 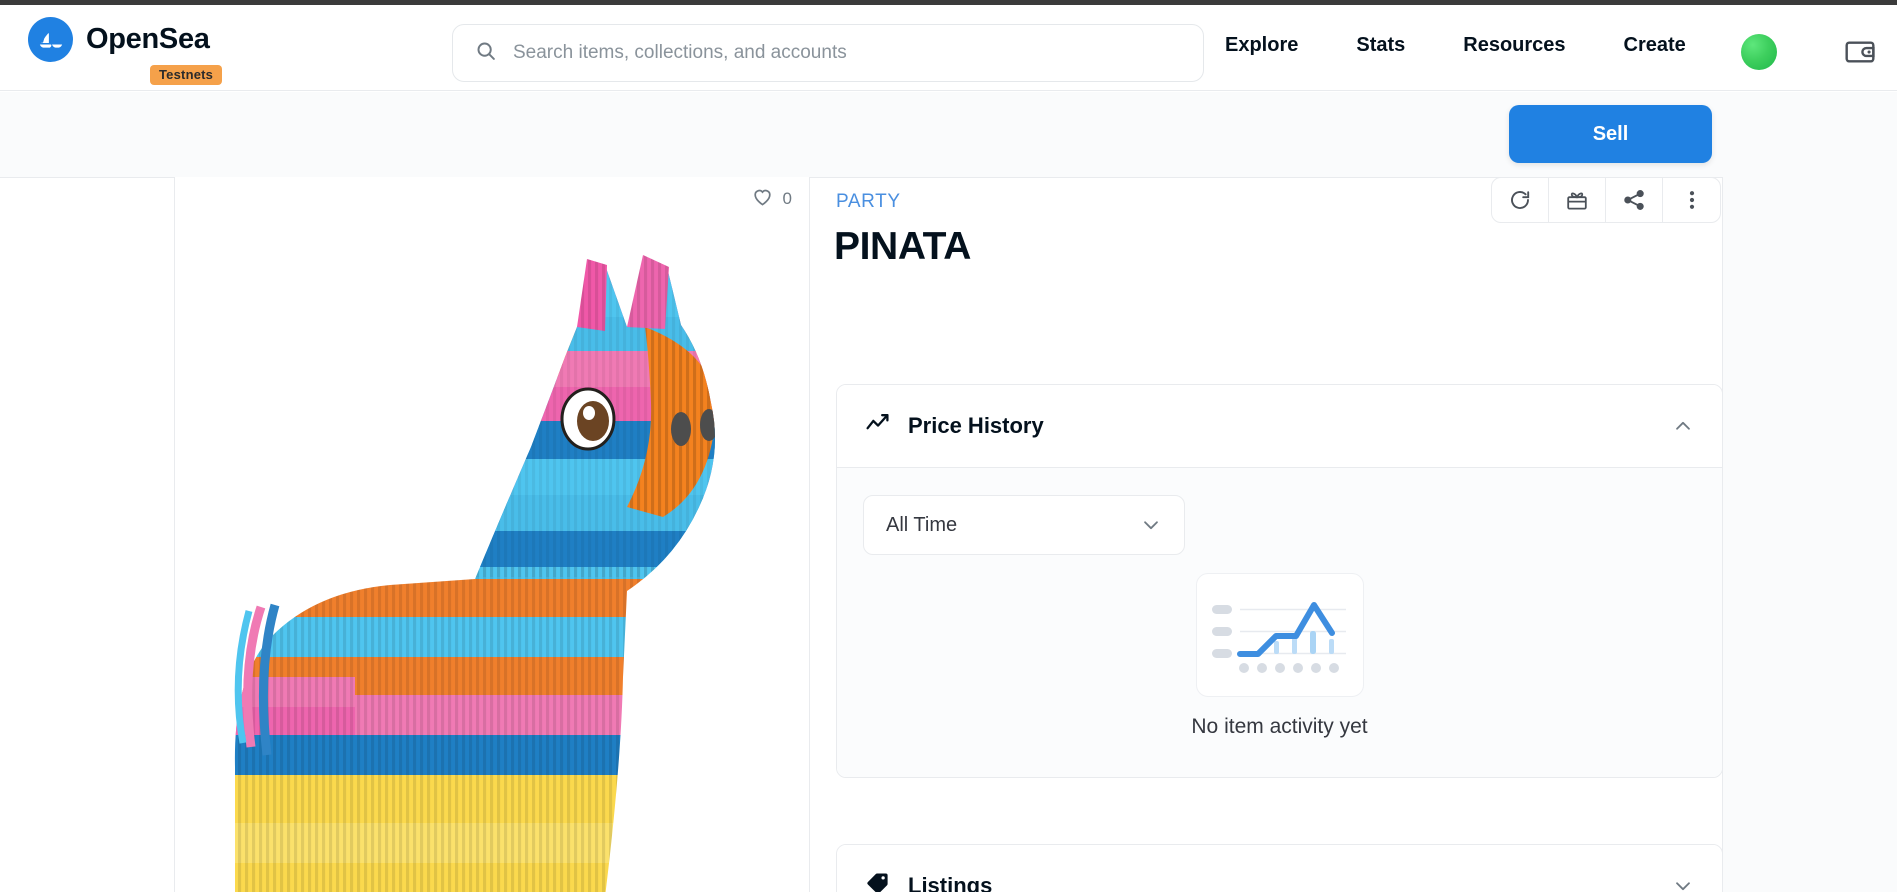 I want to click on item-action-bar, so click(x=1606, y=200).